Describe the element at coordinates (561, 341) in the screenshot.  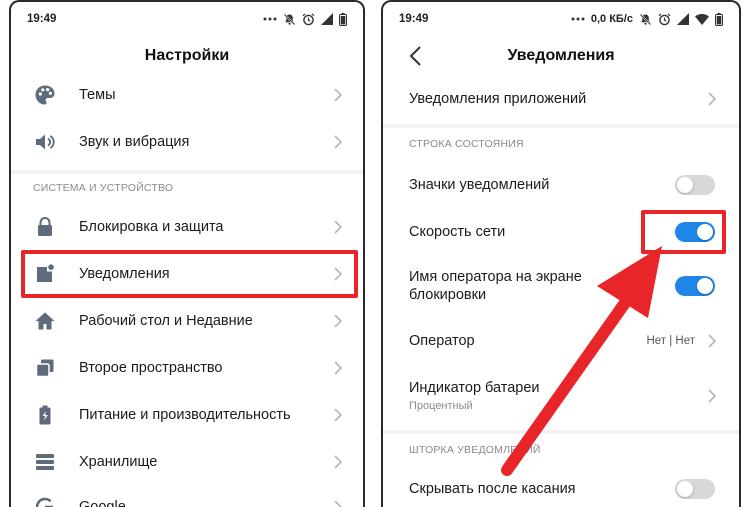
I see `carrier-item: Оператор Нет | Нет` at that location.